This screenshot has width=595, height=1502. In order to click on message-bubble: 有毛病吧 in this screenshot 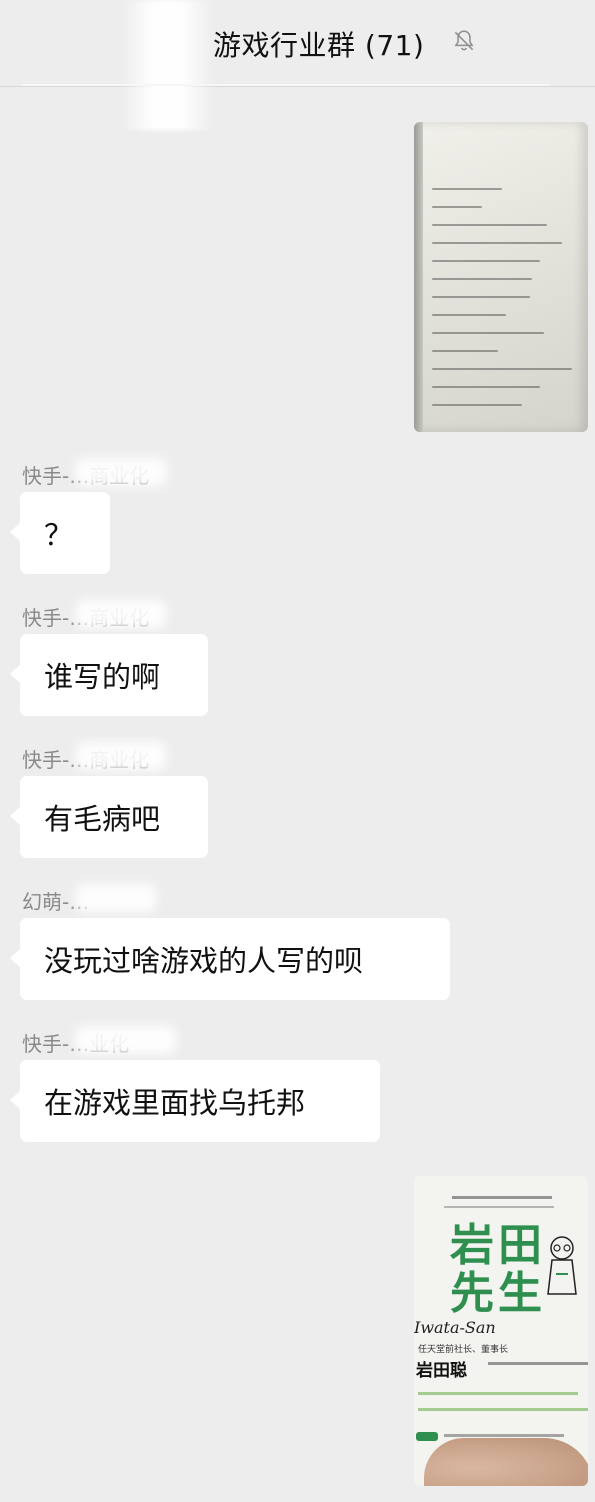, I will do `click(109, 817)`.